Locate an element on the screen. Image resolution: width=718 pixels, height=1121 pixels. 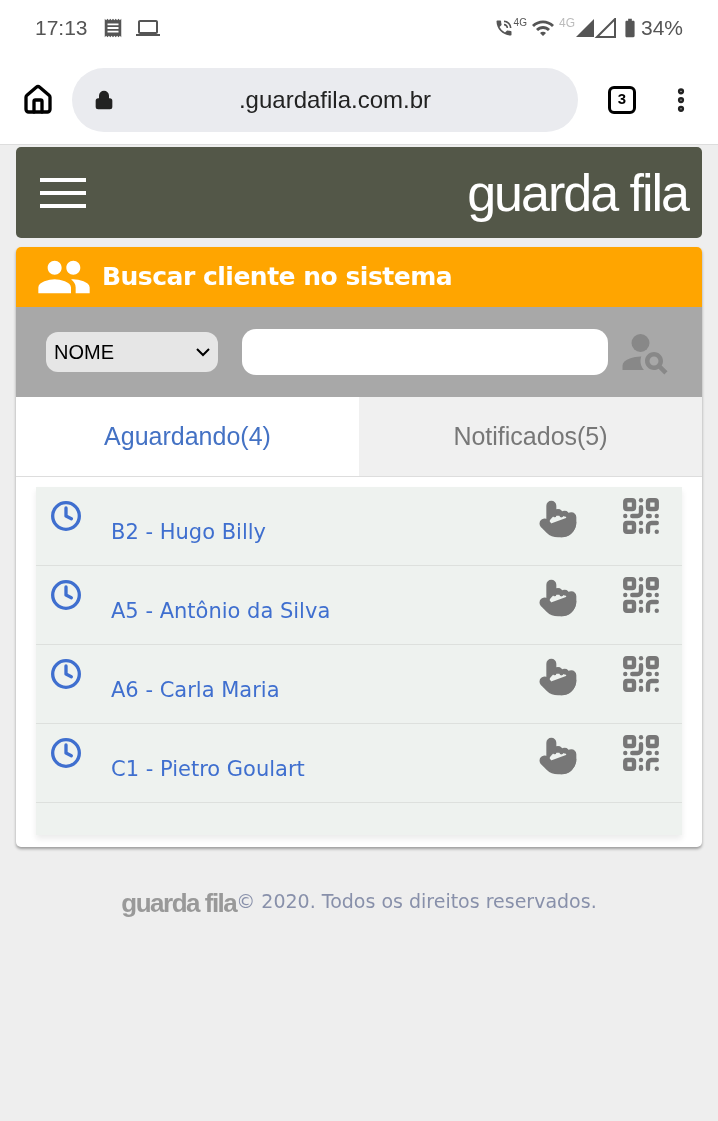
filter-dropdown: NOME is located at coordinates (132, 352).